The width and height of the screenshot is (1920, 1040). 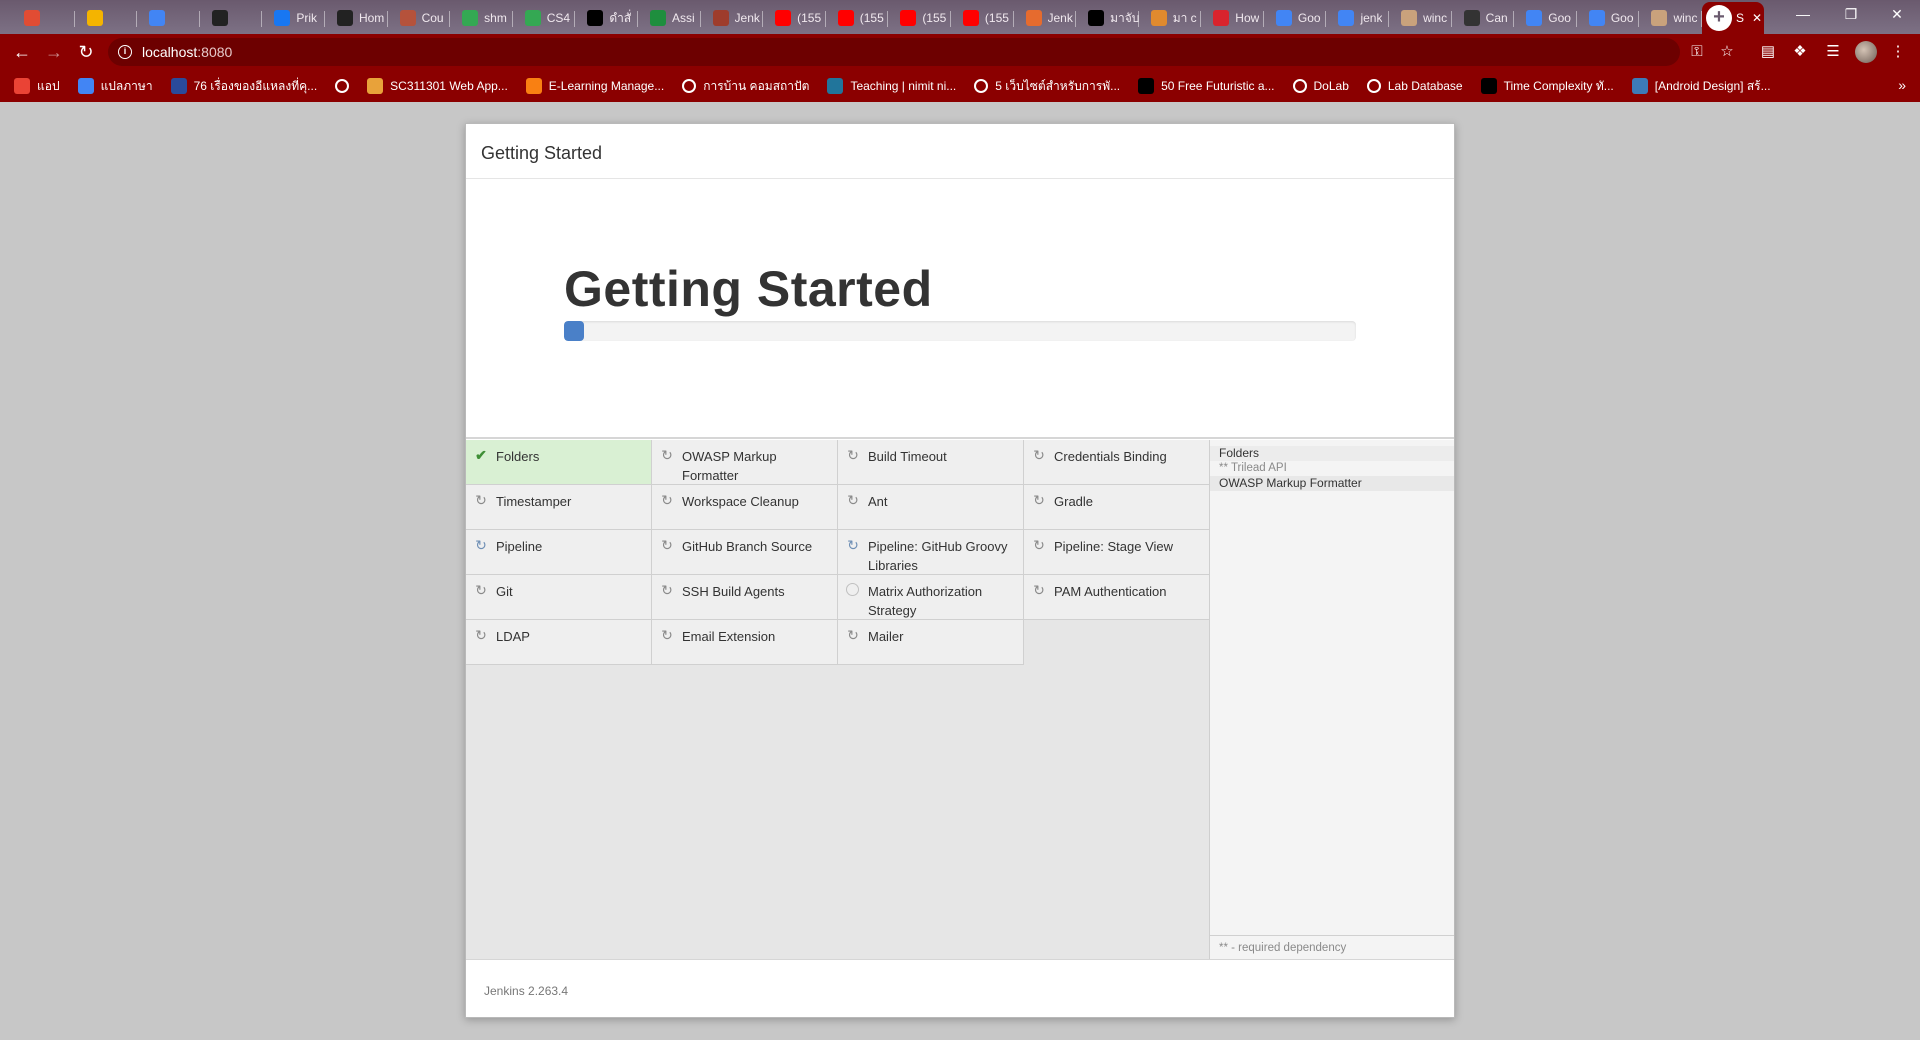 What do you see at coordinates (1596, 18) in the screenshot?
I see `translate-icon` at bounding box center [1596, 18].